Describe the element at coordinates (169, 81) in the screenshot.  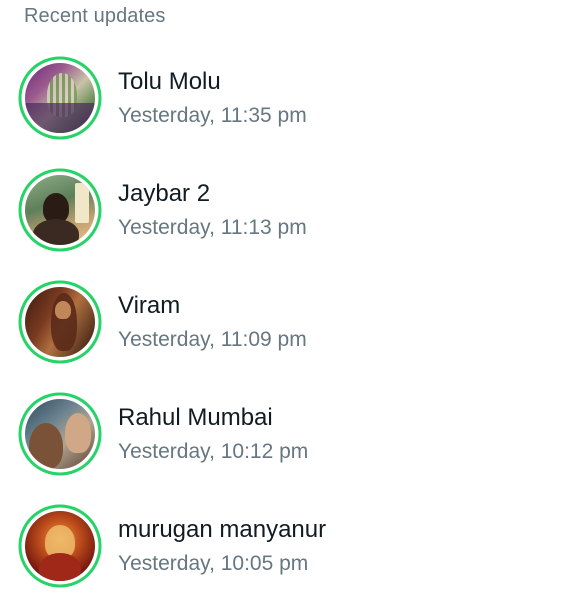
I see `contact-name: Tolu Molu` at that location.